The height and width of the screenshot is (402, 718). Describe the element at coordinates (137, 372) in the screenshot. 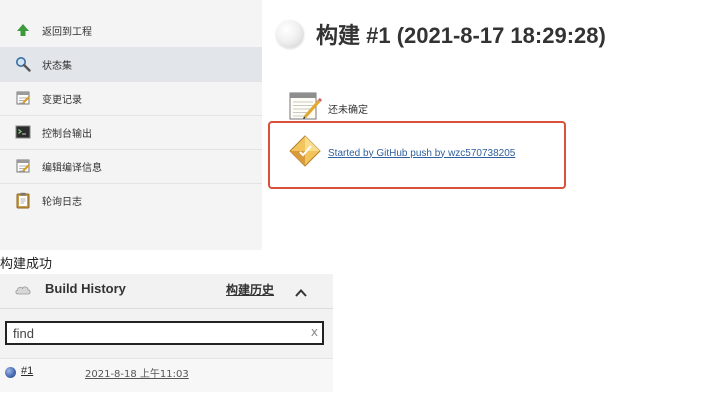

I see `build-date-link: 2021-8-18 上午11:03` at that location.